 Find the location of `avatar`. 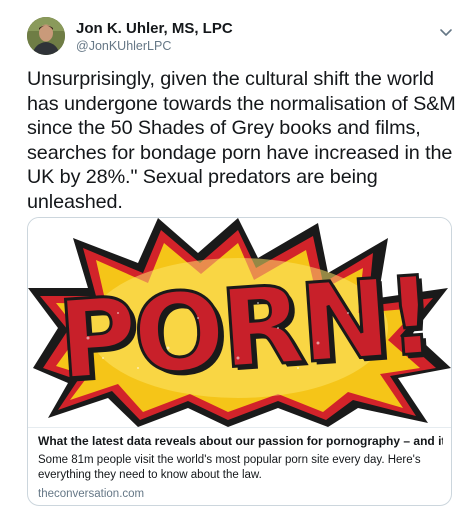

avatar is located at coordinates (46, 36).